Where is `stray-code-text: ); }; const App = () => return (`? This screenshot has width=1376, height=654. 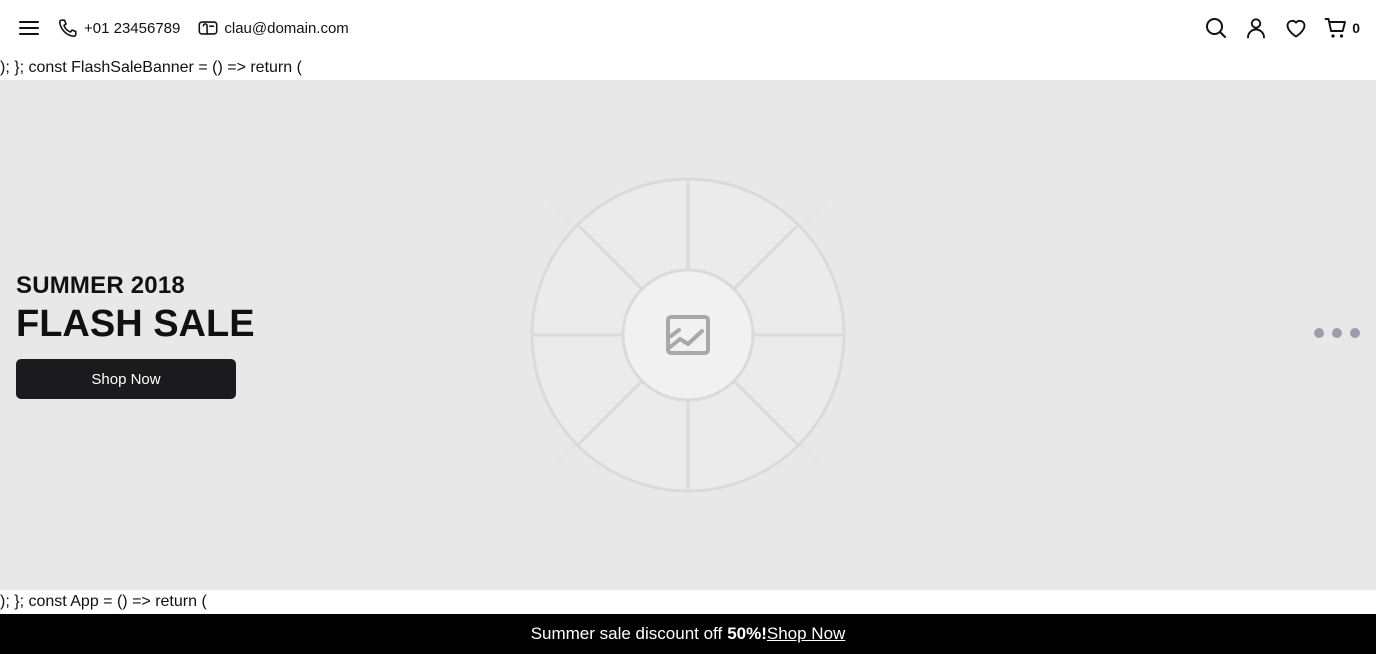 stray-code-text: ); }; const App = () => return ( is located at coordinates (103, 601).